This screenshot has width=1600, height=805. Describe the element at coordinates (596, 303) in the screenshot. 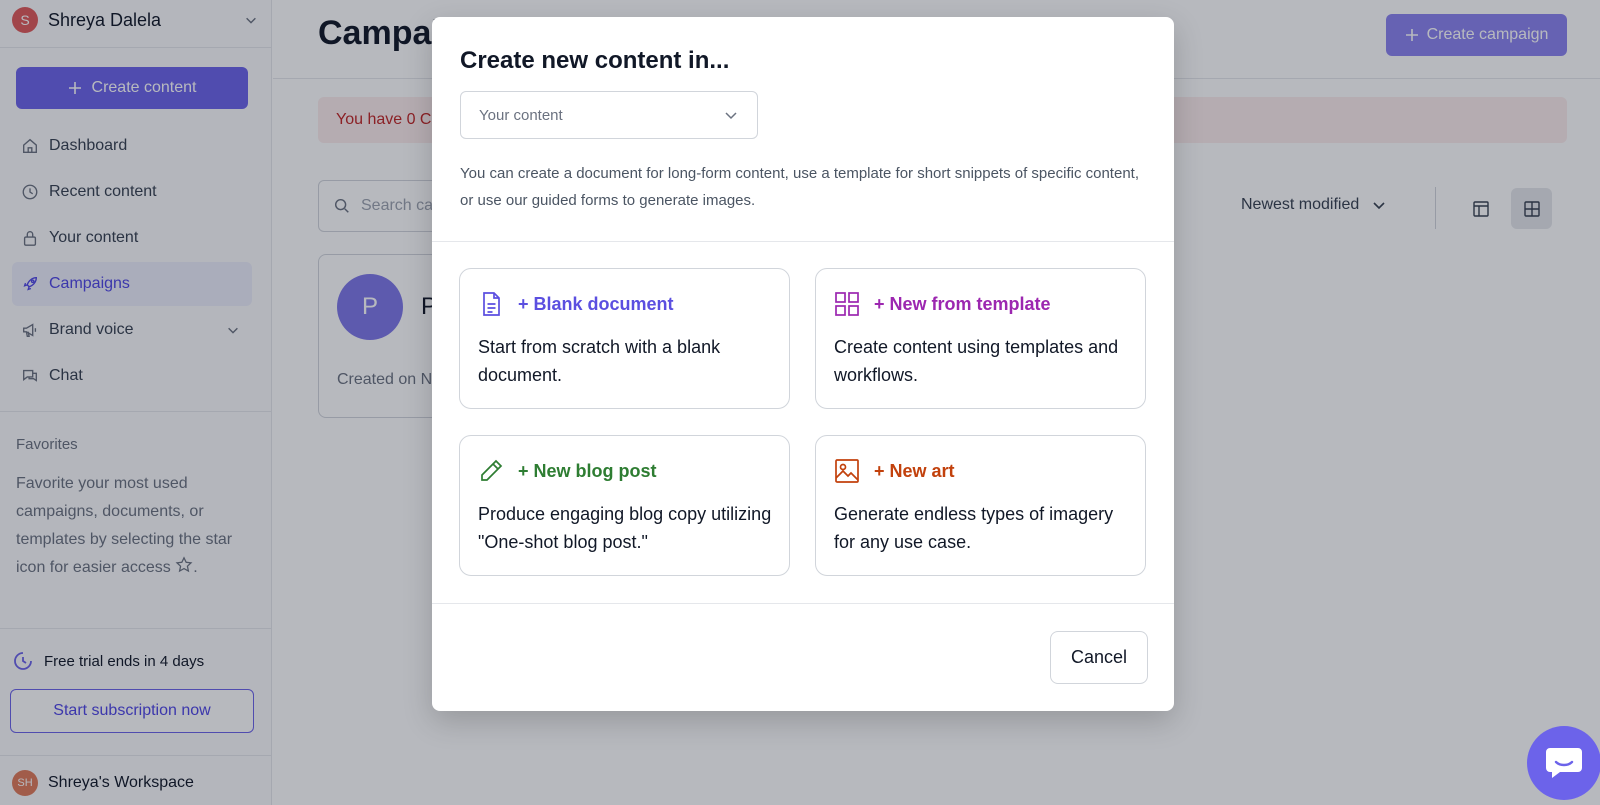

I see `option-title: + Blank document` at that location.